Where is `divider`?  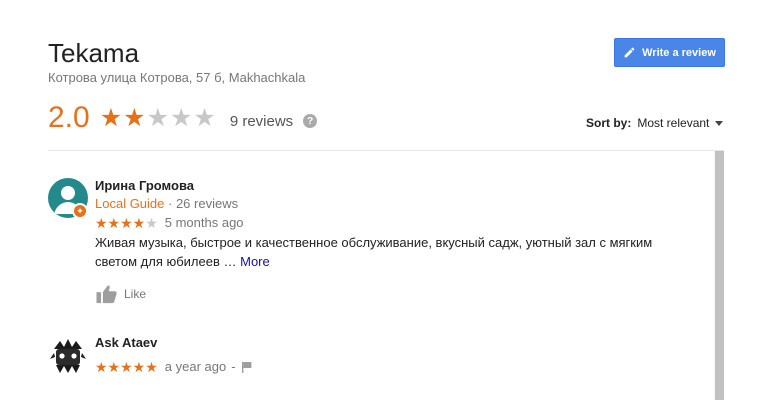 divider is located at coordinates (386, 150).